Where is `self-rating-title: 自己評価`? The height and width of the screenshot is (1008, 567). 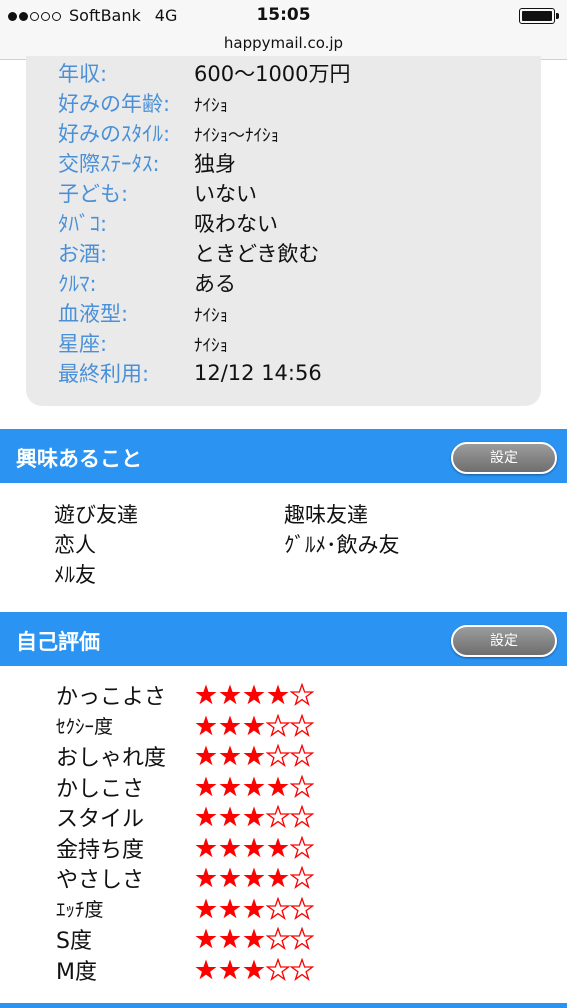
self-rating-title: 自己評価 is located at coordinates (58, 642).